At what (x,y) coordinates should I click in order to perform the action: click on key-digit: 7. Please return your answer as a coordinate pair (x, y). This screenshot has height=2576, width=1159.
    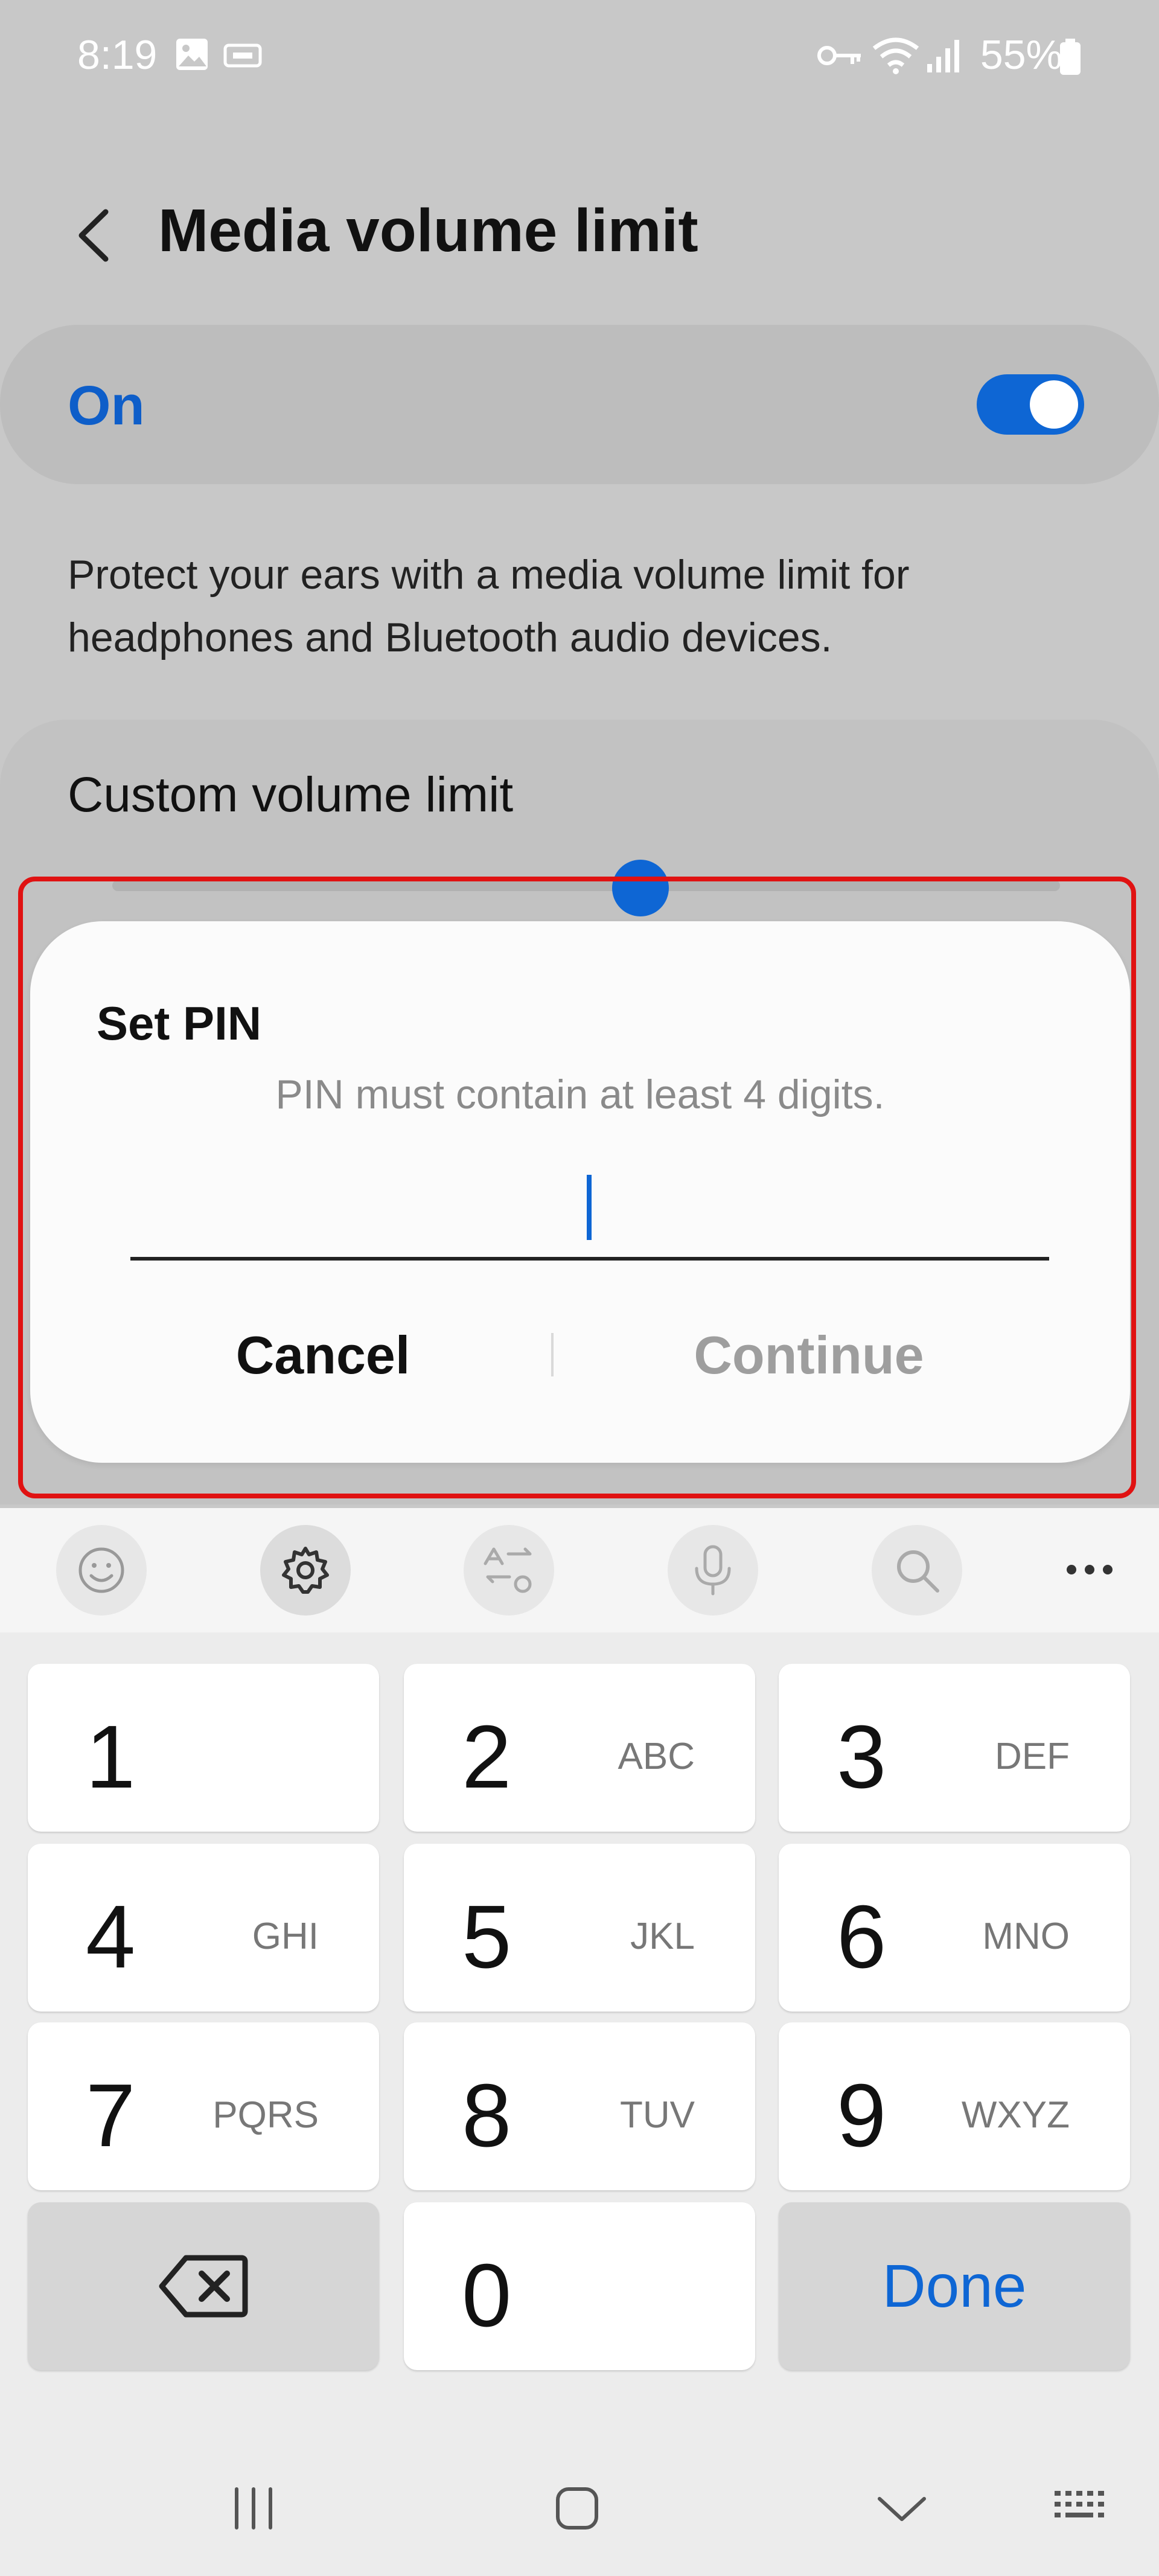
    Looking at the image, I should click on (111, 2115).